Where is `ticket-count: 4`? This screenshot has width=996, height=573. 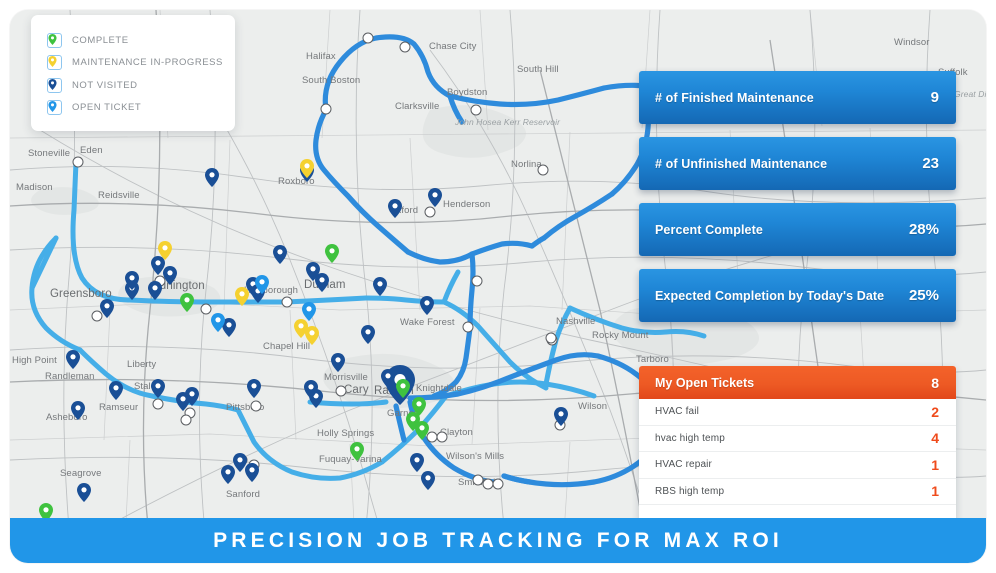
ticket-count: 4 is located at coordinates (935, 438).